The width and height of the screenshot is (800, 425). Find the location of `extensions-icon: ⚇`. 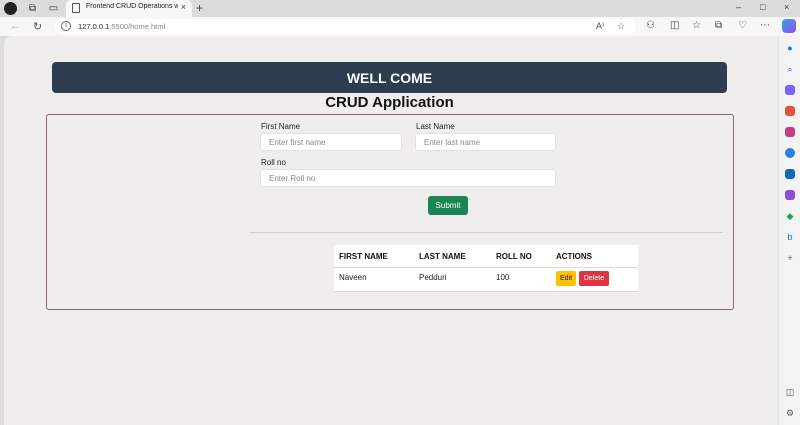

extensions-icon: ⚇ is located at coordinates (650, 25).